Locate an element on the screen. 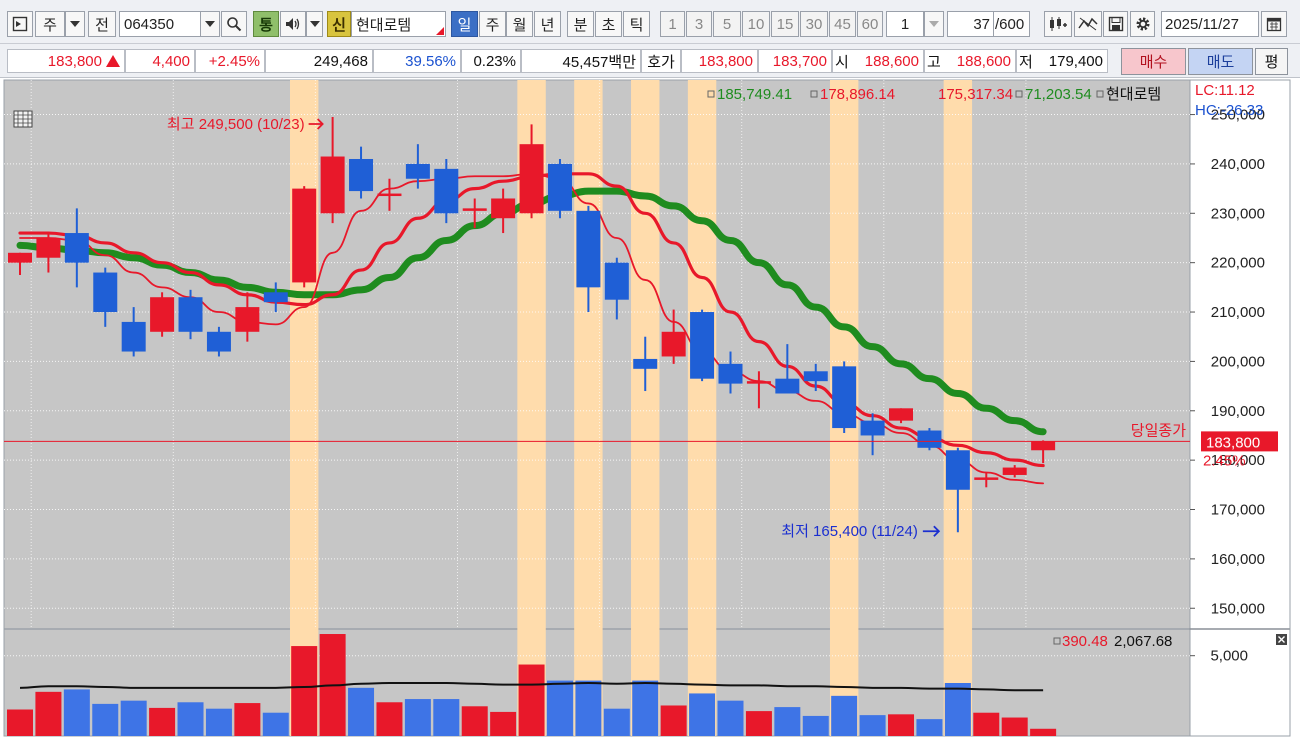 The width and height of the screenshot is (1300, 739). period-tab-4: 분 is located at coordinates (580, 24).